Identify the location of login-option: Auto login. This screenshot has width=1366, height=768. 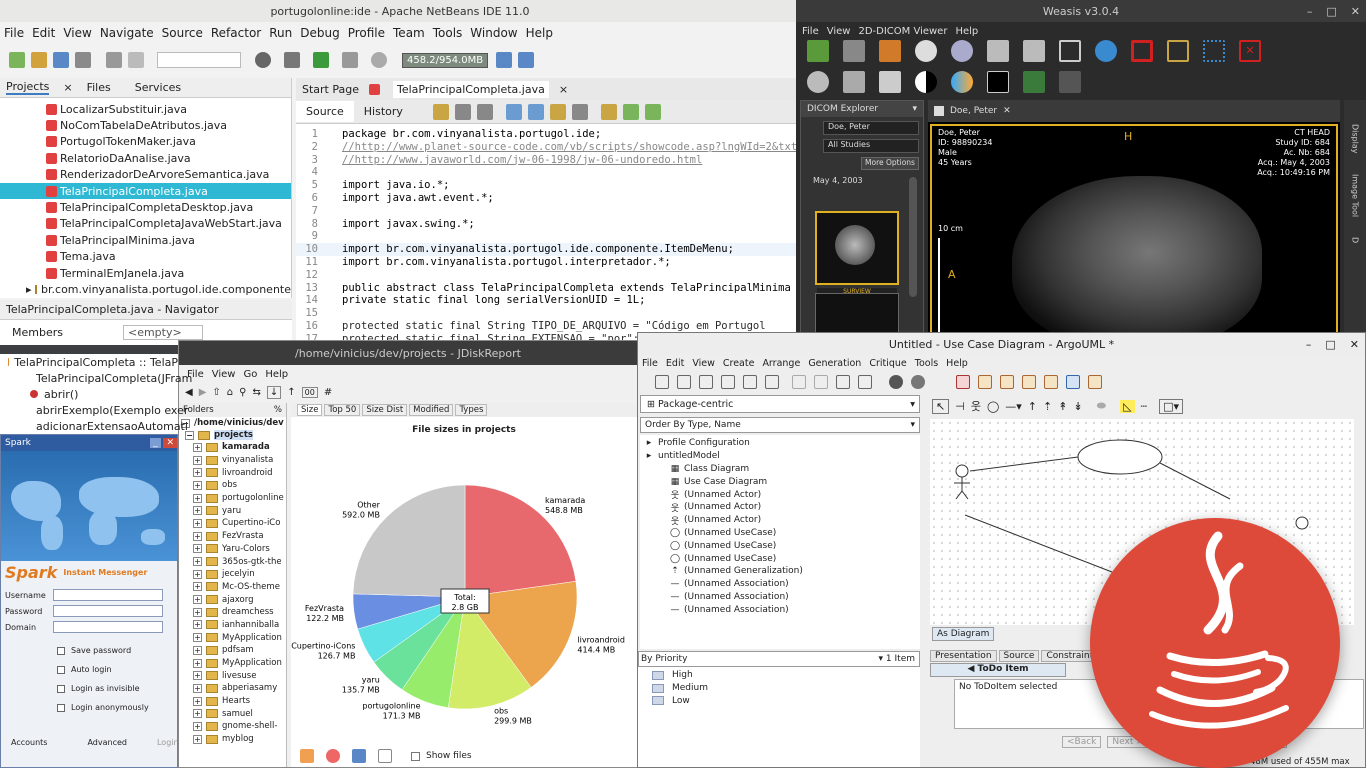
(89, 669).